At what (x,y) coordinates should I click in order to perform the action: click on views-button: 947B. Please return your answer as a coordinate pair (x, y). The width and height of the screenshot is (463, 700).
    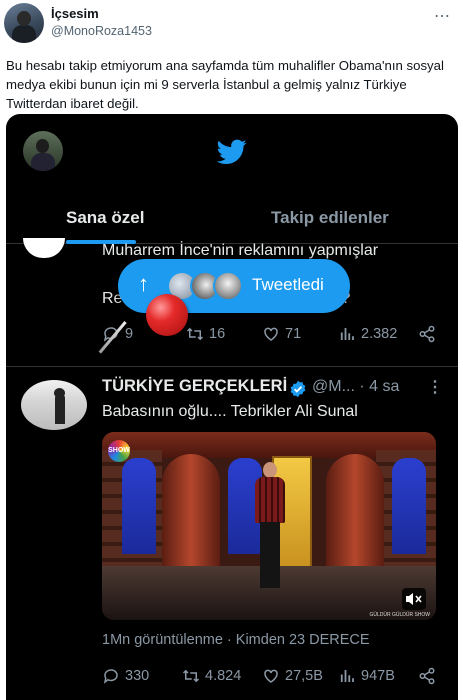
    Looking at the image, I should click on (366, 676).